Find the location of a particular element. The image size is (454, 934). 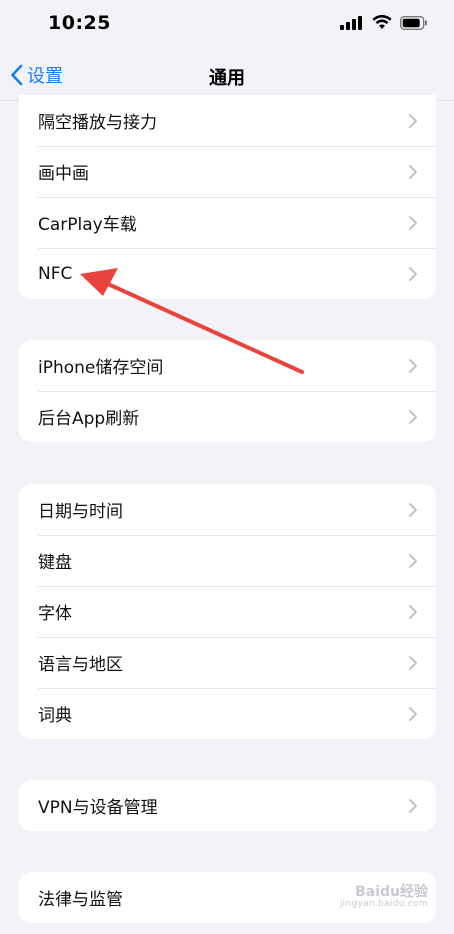

watermark-title: Baidu经验 is located at coordinates (391, 891).